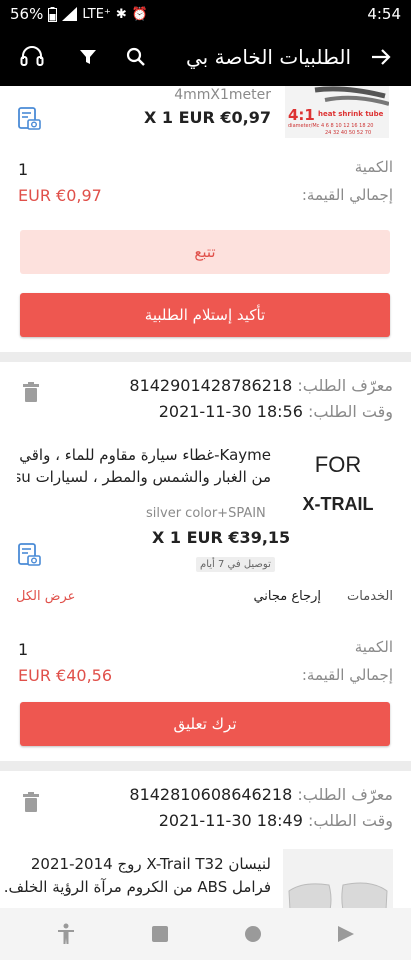  I want to click on order-time: 2021-11-30 18:56, so click(230, 411).